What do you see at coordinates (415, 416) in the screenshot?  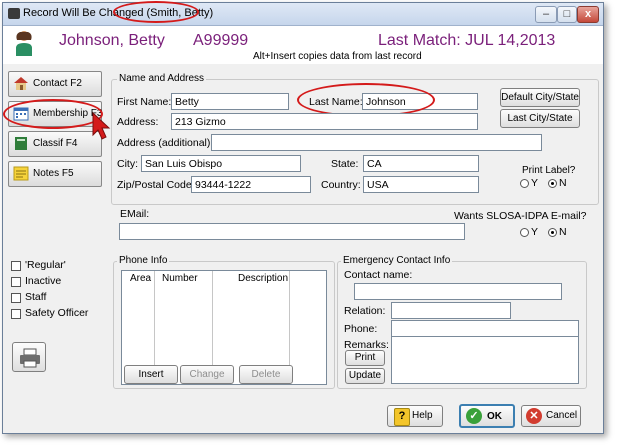 I see `help-button: ? Help` at bounding box center [415, 416].